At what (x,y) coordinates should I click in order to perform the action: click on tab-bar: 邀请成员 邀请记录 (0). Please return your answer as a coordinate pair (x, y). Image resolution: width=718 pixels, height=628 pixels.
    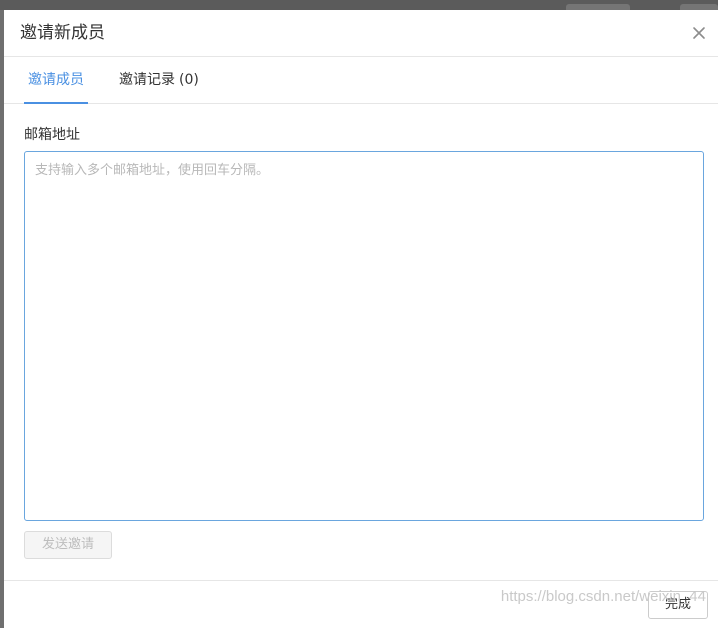
    Looking at the image, I should click on (361, 80).